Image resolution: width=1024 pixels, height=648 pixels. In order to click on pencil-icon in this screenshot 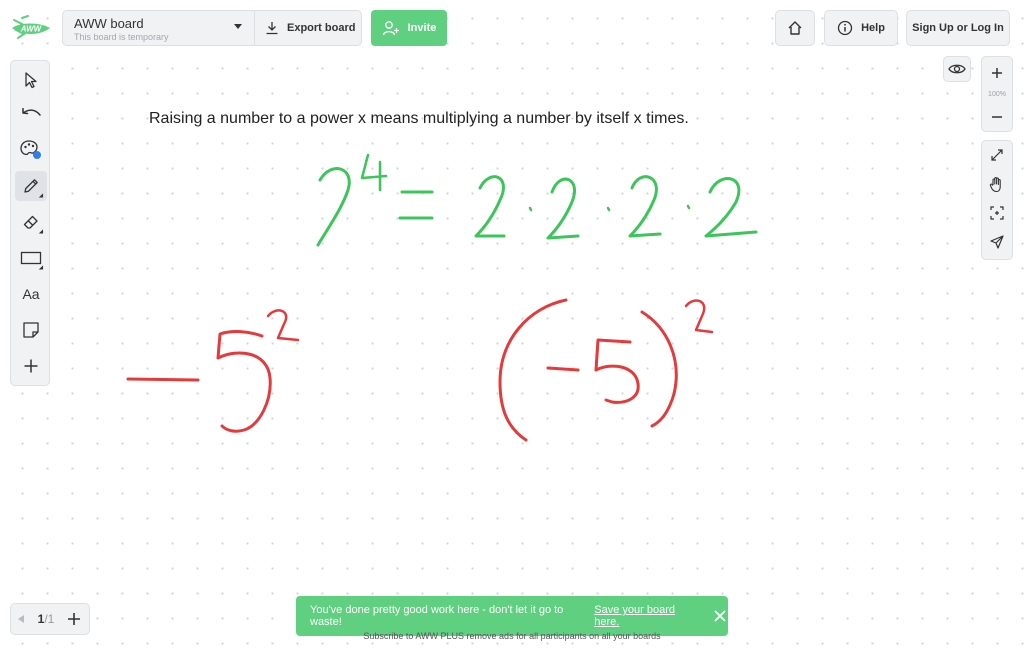, I will do `click(31, 186)`.